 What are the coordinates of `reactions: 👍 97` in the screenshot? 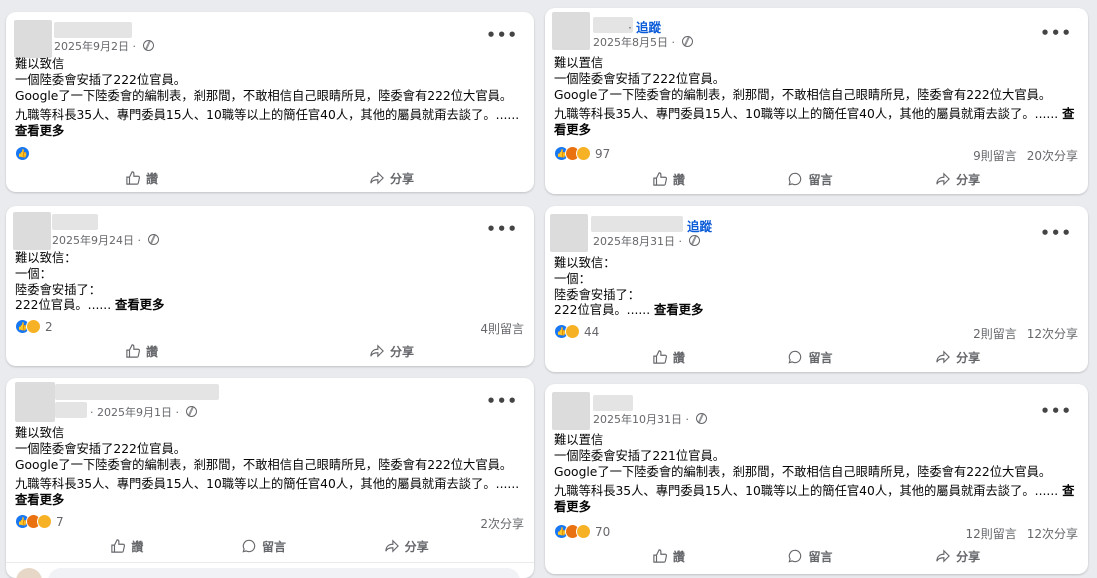 It's located at (582, 153).